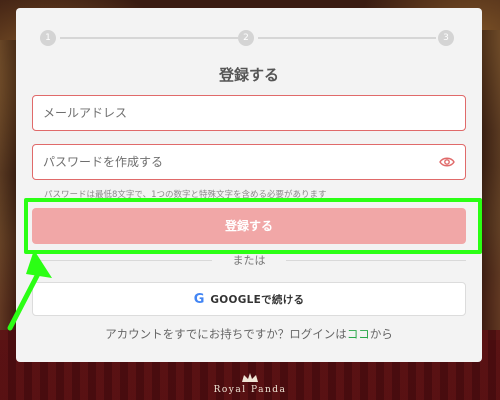  I want to click on login-link: ココ, so click(358, 334).